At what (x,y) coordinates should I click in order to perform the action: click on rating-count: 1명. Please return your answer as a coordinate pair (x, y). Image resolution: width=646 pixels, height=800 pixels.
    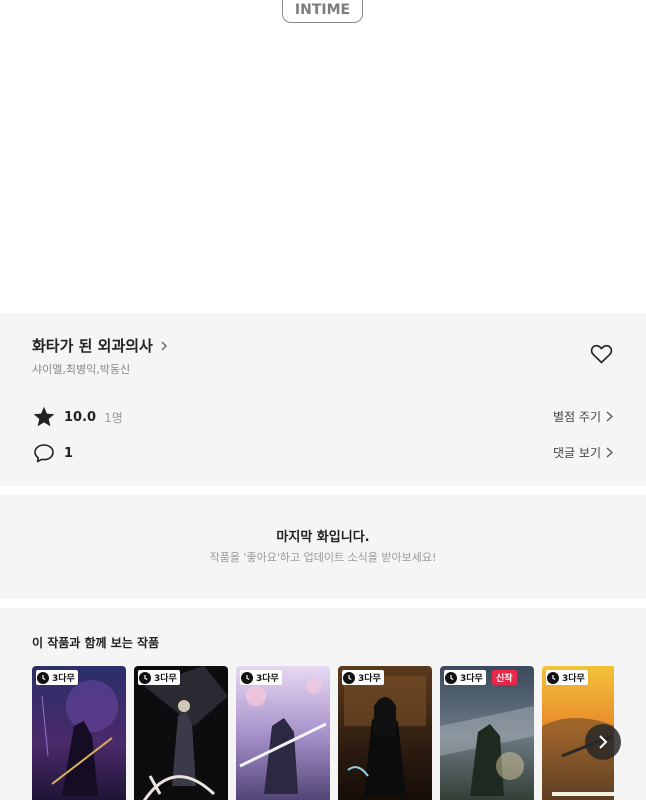
    Looking at the image, I should click on (113, 417).